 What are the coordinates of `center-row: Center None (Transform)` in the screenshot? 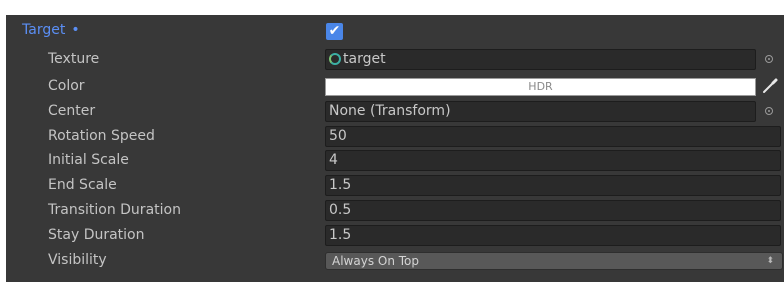 It's located at (395, 111).